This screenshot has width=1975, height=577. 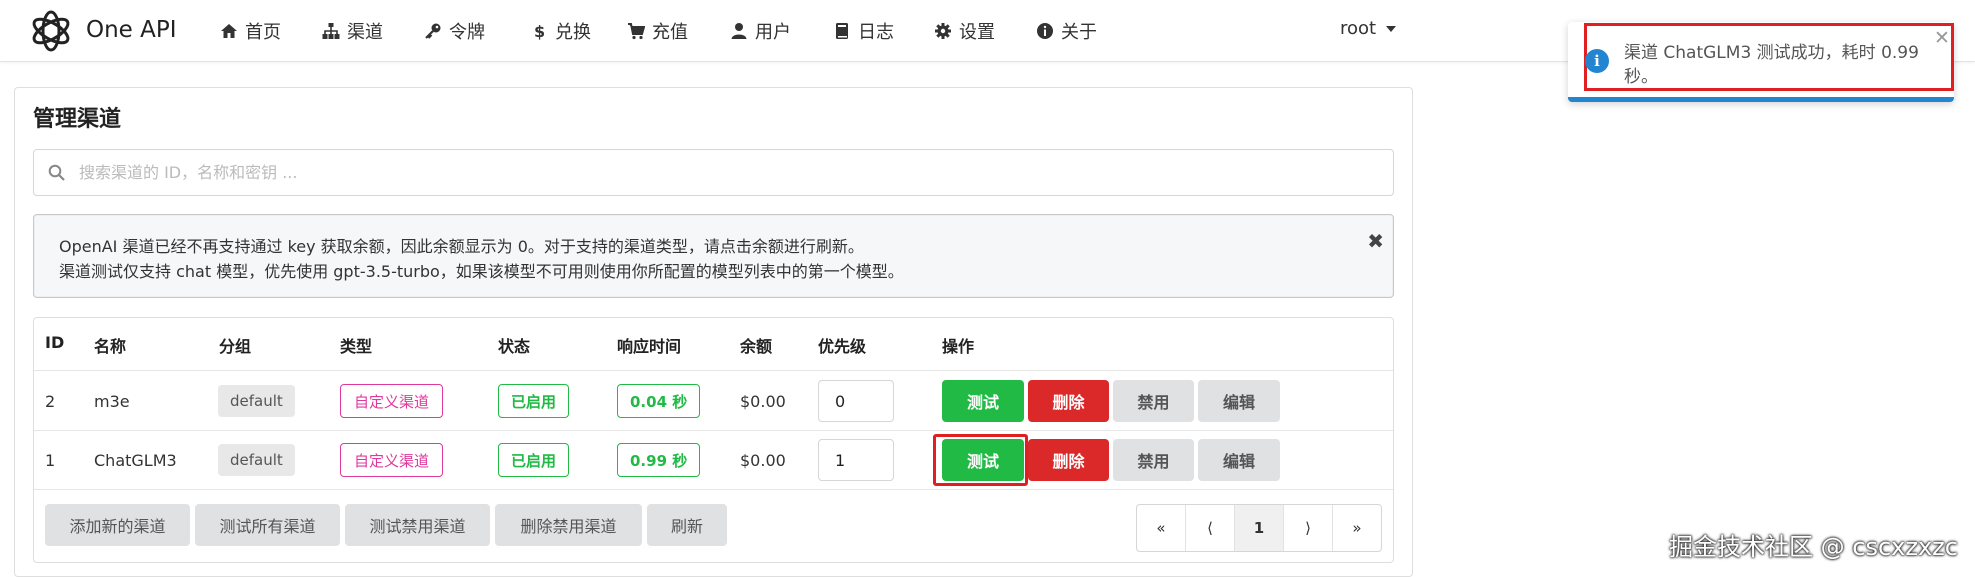 What do you see at coordinates (1771, 53) in the screenshot?
I see `toast-message-line-1: 渠道 ChatGLM3 测试成功，耗时 0.99` at bounding box center [1771, 53].